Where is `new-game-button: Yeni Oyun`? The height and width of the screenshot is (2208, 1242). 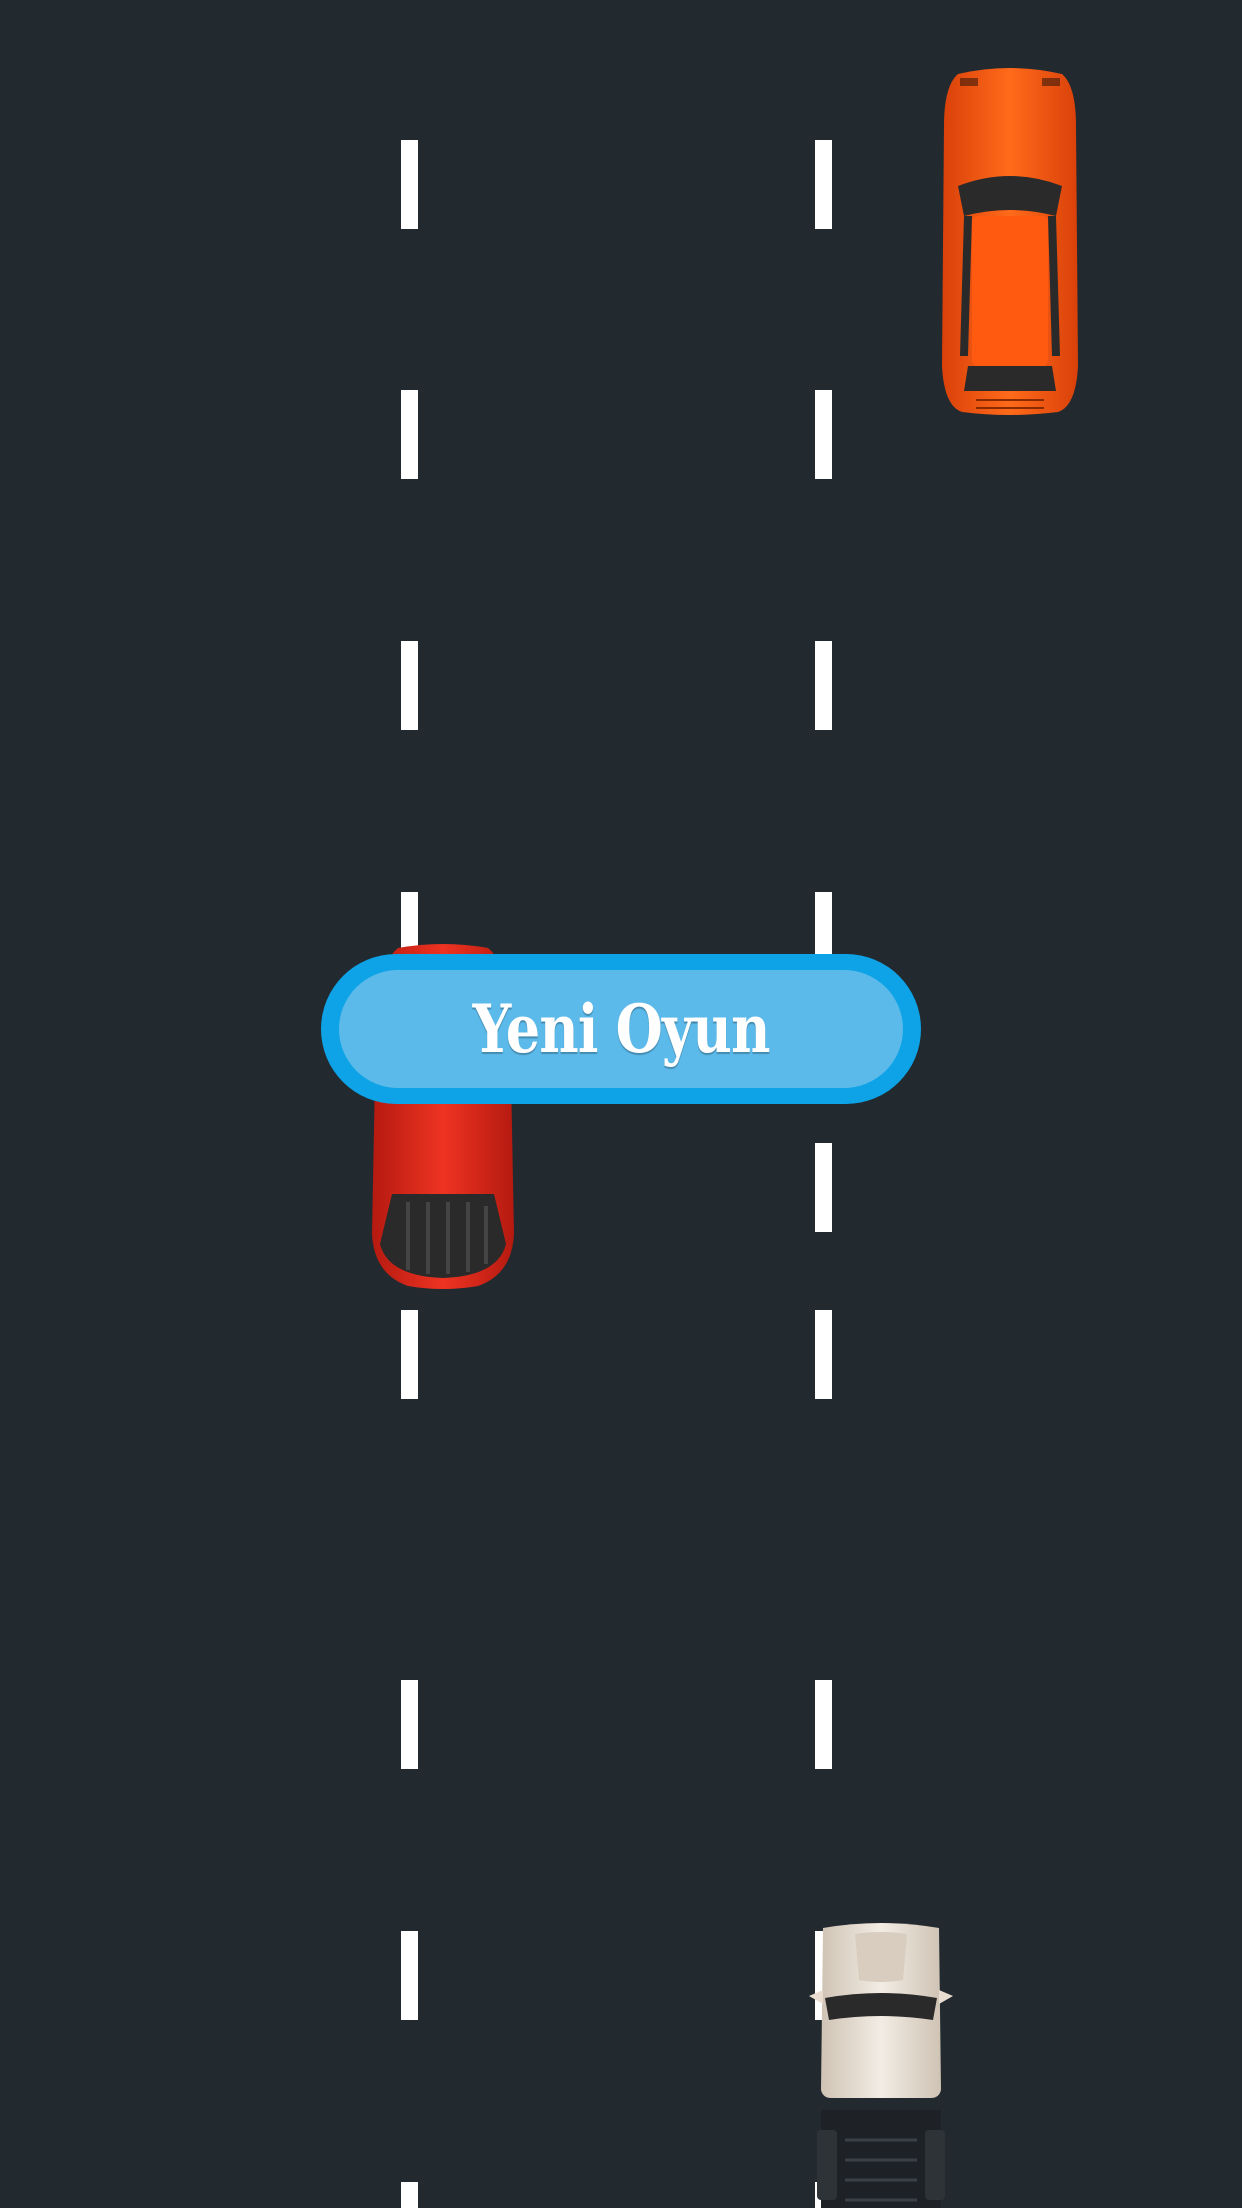 new-game-button: Yeni Oyun is located at coordinates (621, 1029).